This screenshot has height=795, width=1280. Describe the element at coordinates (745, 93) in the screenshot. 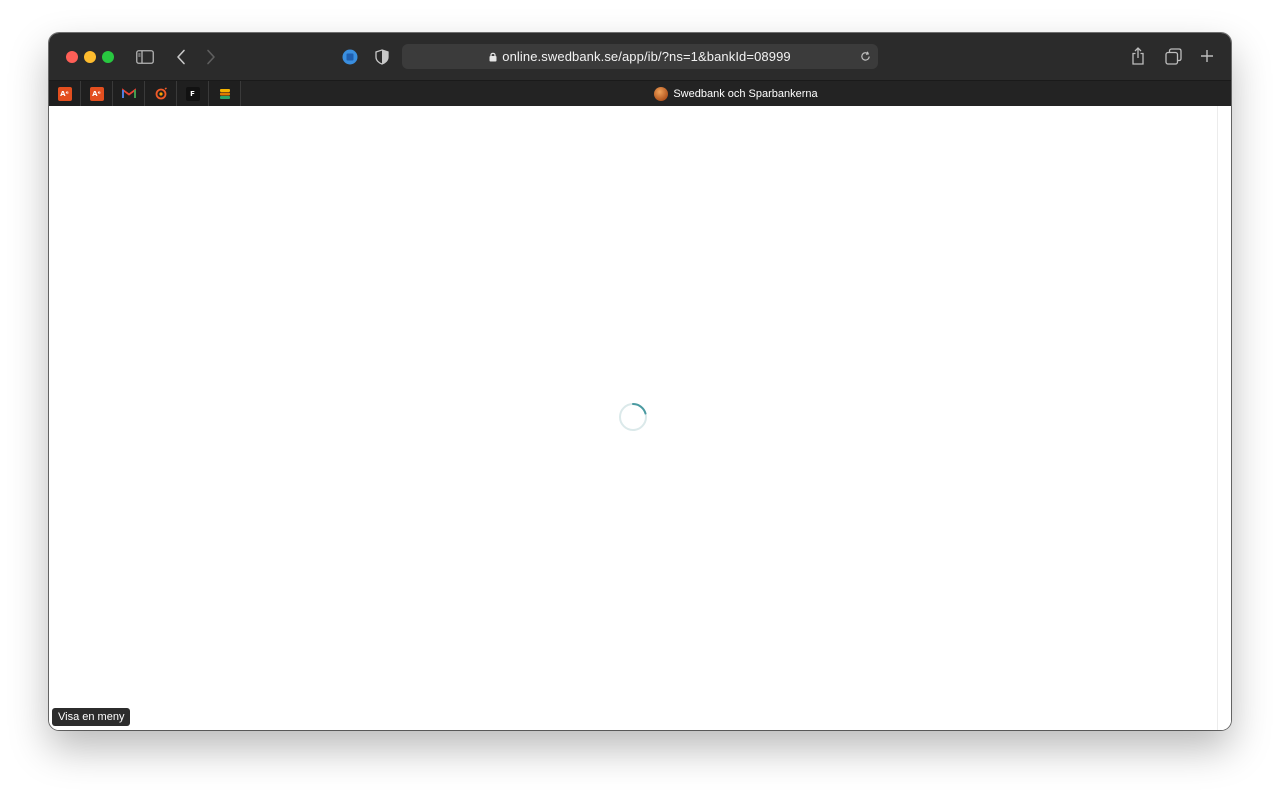

I see `active-tab-title: Swedbank och Sparbankerna` at that location.